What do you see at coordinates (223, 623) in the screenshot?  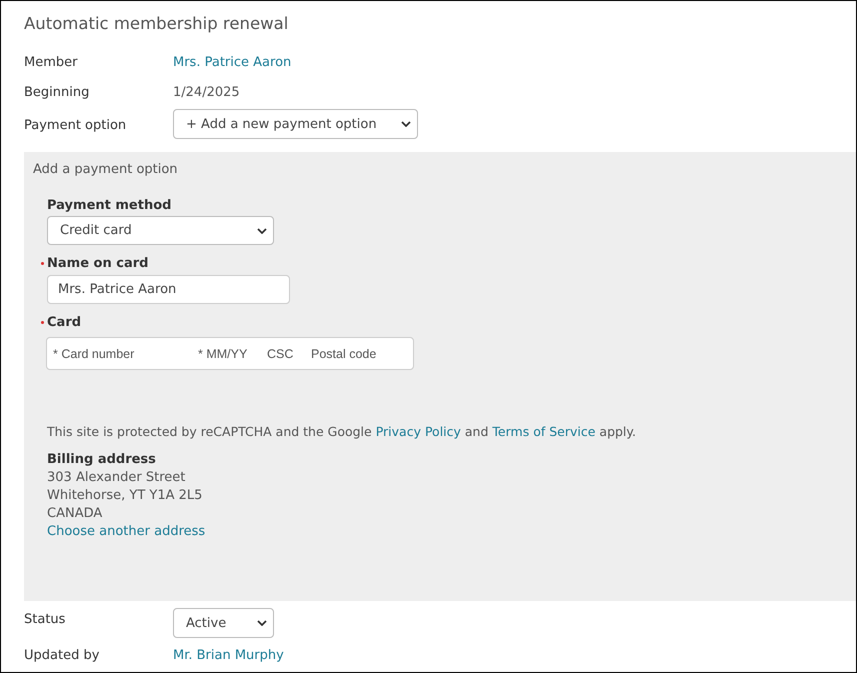 I see `status-select: Active` at bounding box center [223, 623].